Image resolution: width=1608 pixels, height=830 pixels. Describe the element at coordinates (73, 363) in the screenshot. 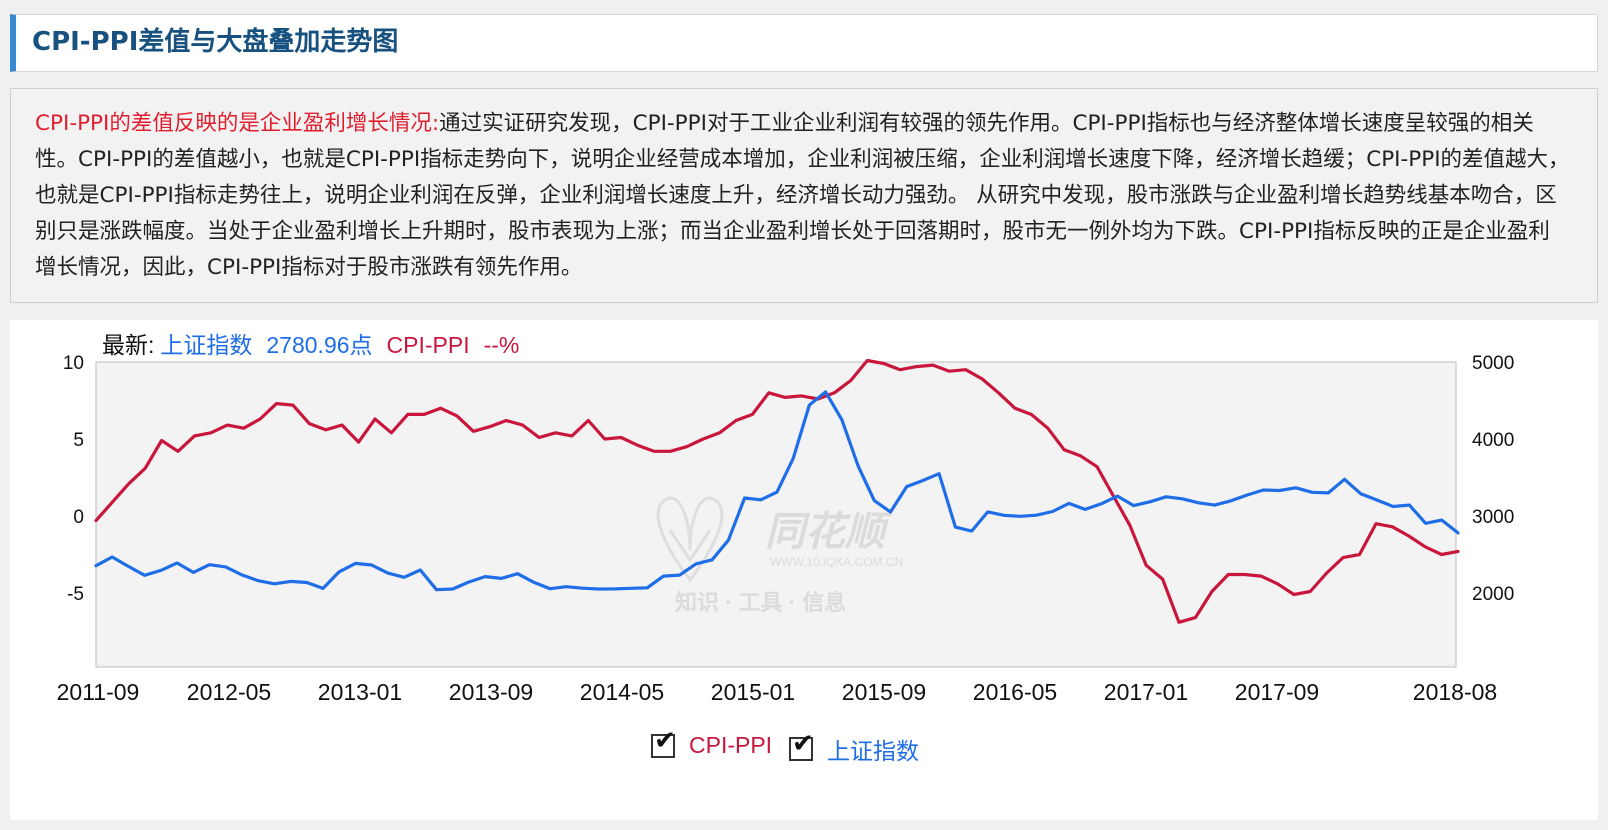

I see `y-left-tick-label: 10` at that location.